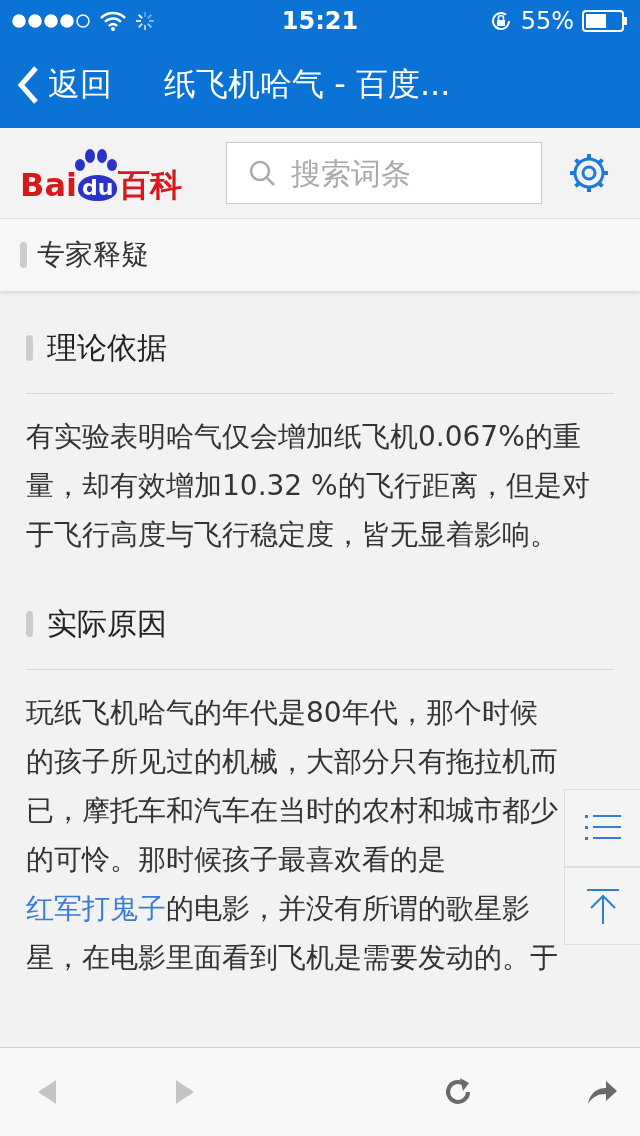 This screenshot has height=1136, width=640. I want to click on signal-icon, so click(52, 21).